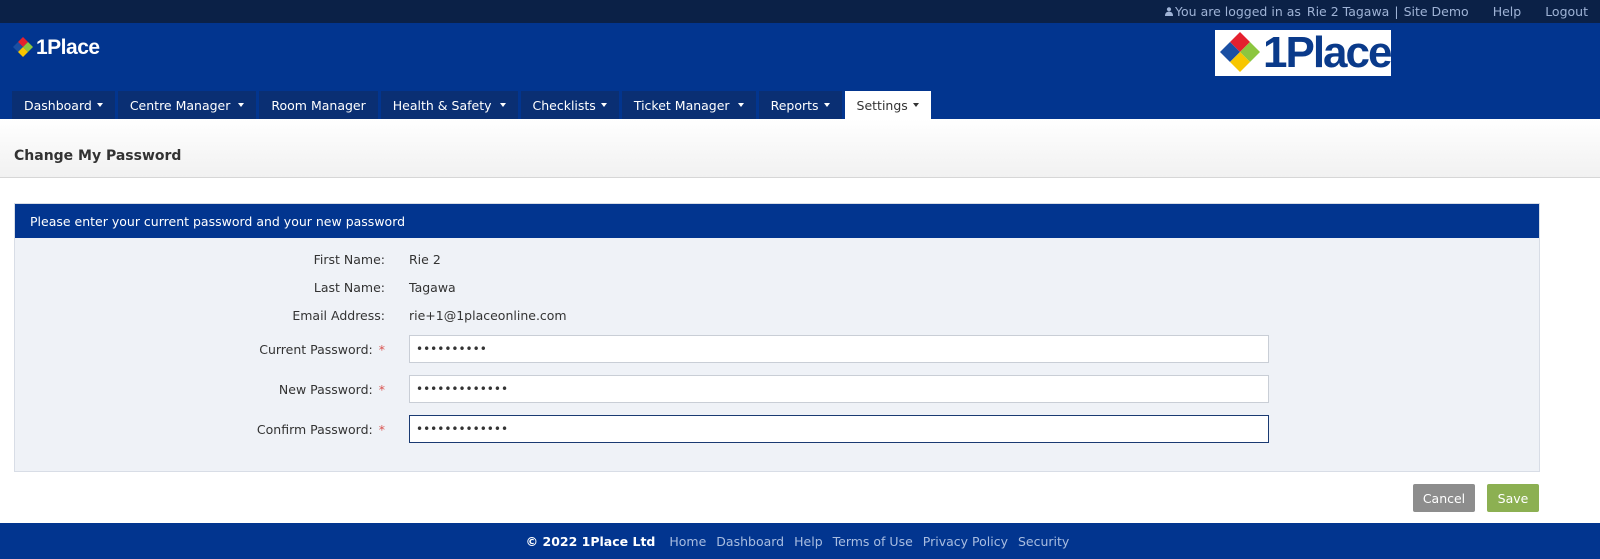 Image resolution: width=1600 pixels, height=559 pixels. What do you see at coordinates (488, 315) in the screenshot?
I see `email-value: rie+1@1placeonline.com` at bounding box center [488, 315].